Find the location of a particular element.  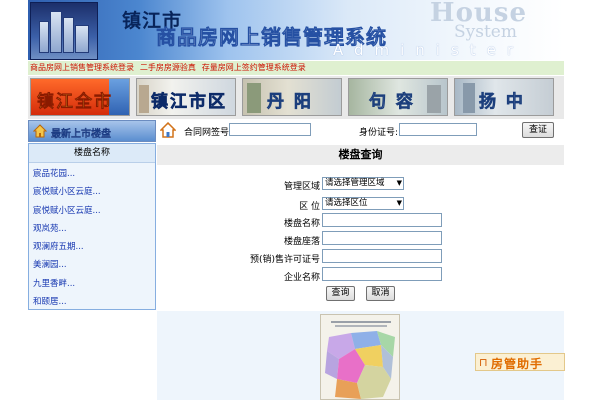

tab-yangzhong: 扬 中 is located at coordinates (504, 97).